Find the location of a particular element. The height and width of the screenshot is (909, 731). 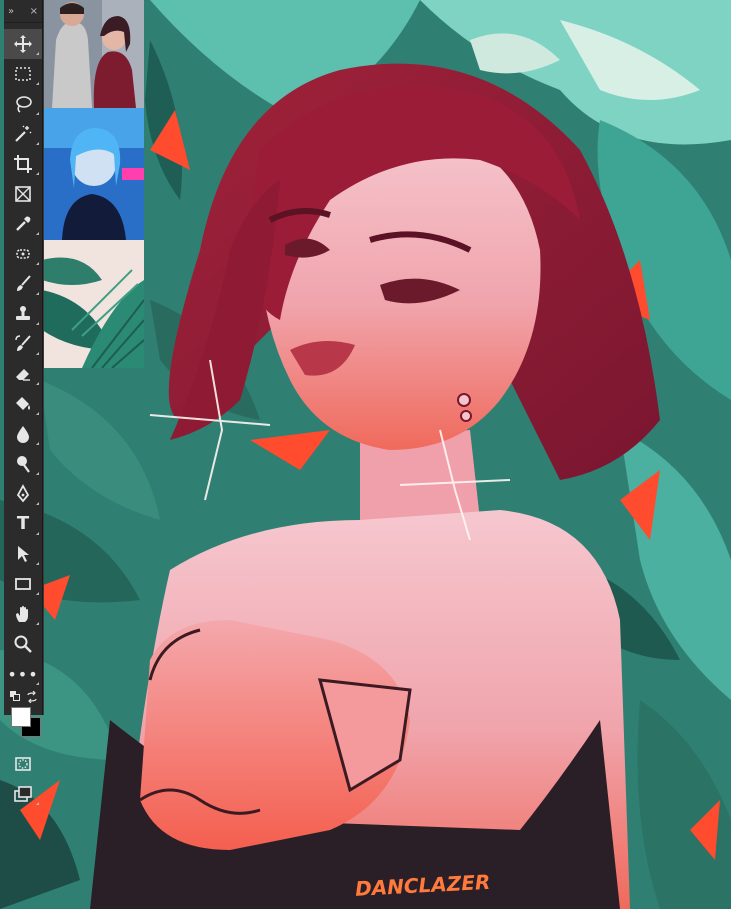

magic-wand-icon is located at coordinates (23, 133).